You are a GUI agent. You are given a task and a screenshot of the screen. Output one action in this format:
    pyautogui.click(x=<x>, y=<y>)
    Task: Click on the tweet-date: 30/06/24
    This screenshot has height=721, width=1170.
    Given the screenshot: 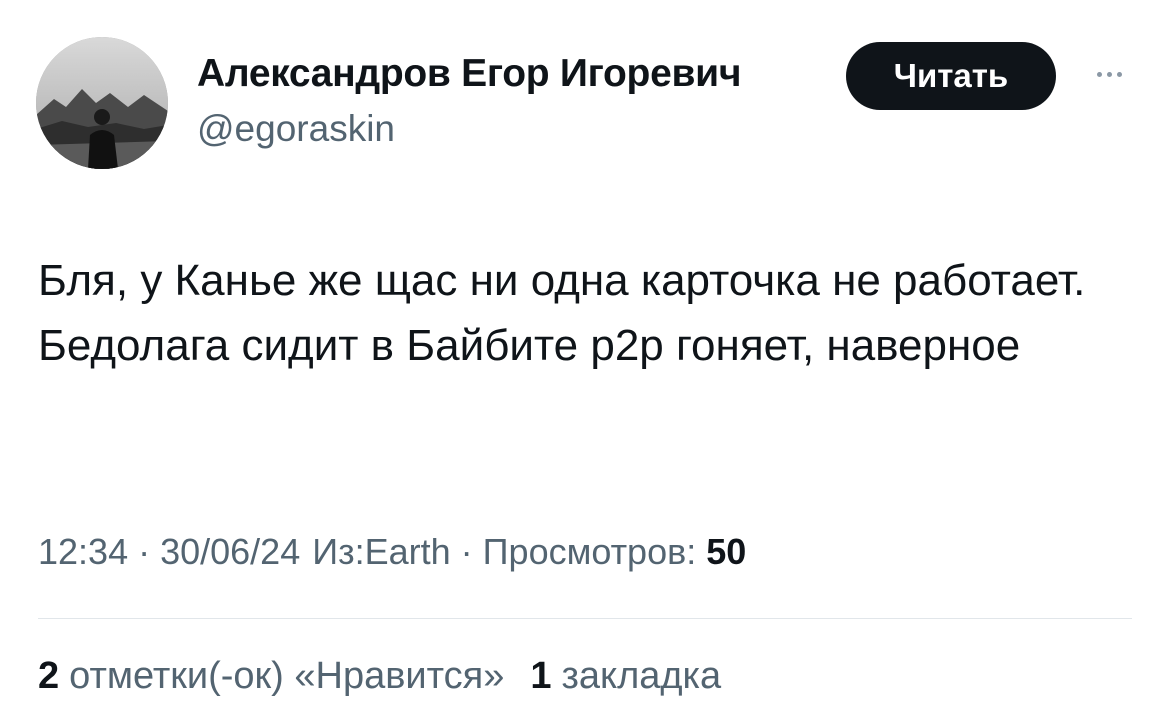 What is the action you would take?
    pyautogui.click(x=230, y=552)
    